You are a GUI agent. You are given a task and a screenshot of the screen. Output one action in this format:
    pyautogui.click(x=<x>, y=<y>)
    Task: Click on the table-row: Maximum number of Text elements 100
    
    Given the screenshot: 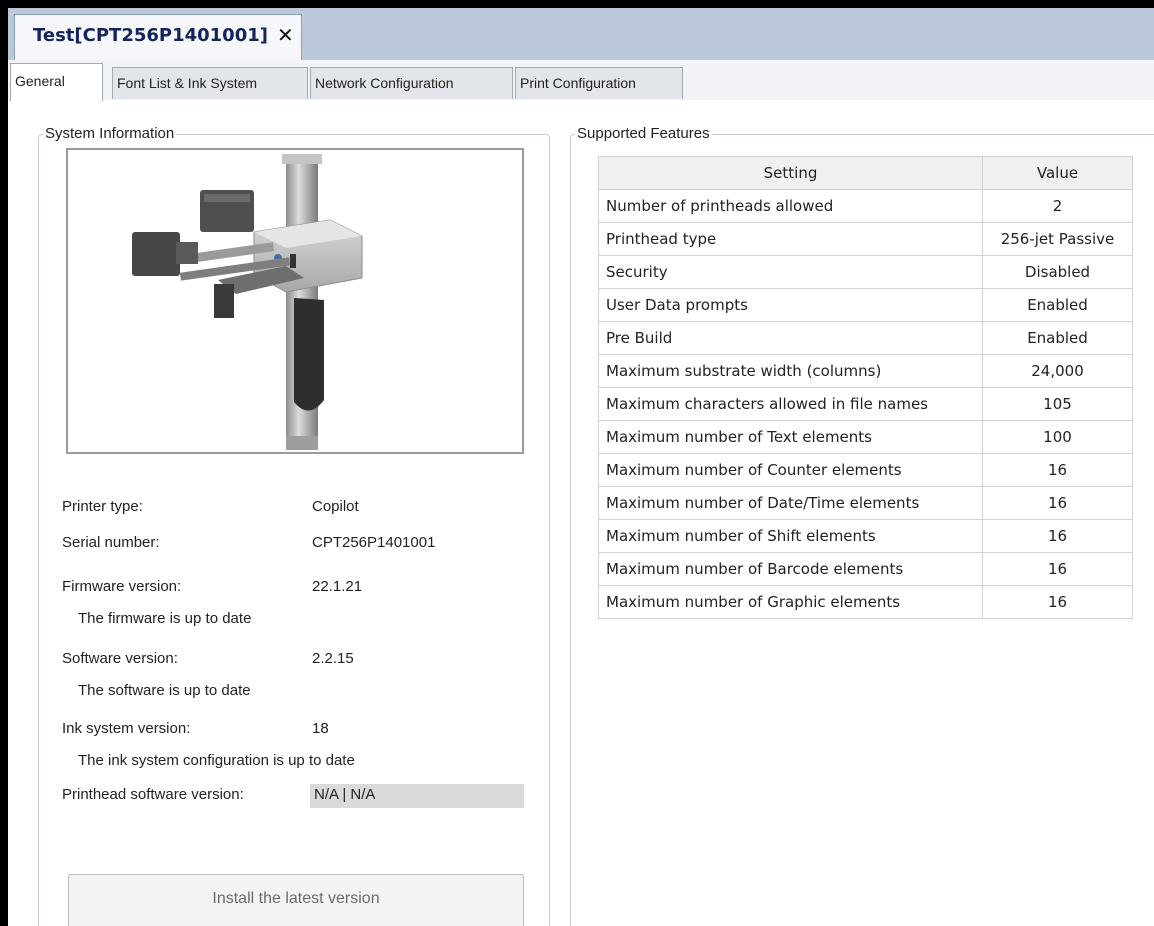 What is the action you would take?
    pyautogui.click(x=865, y=437)
    